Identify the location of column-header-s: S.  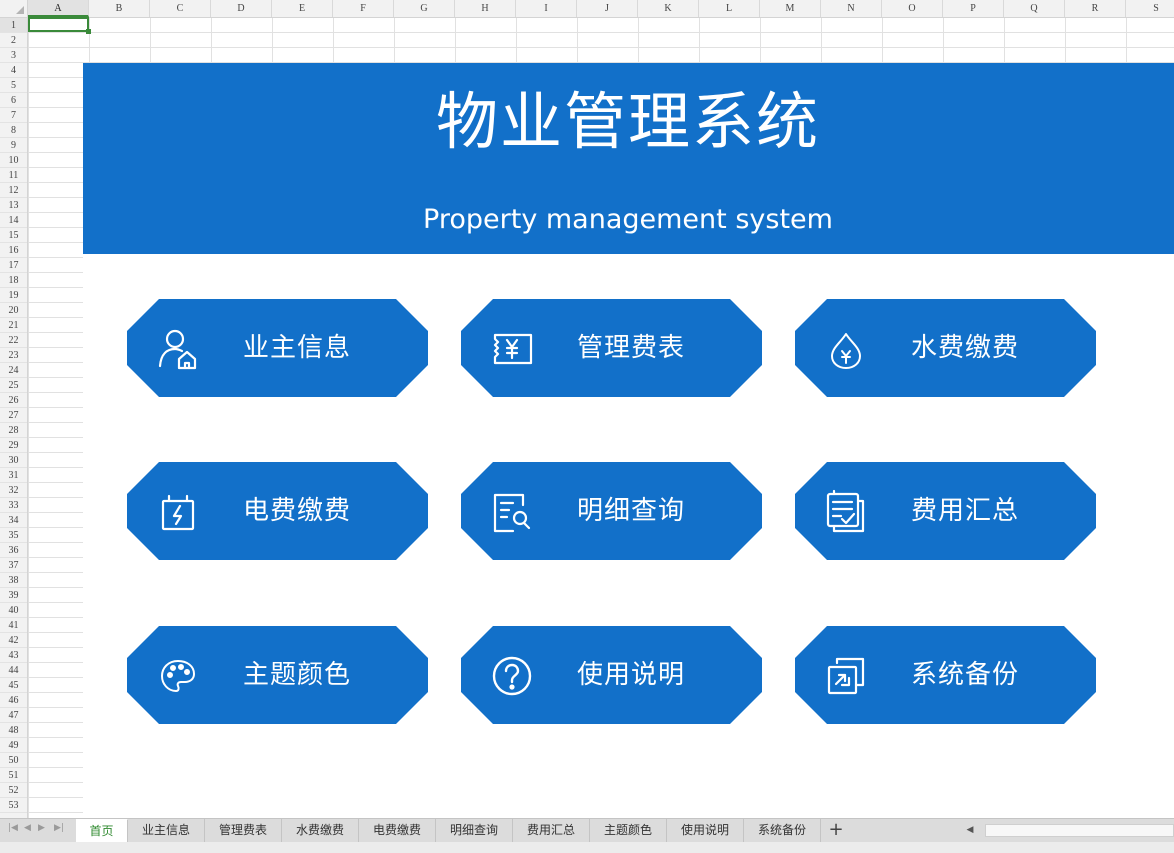
(1150, 8).